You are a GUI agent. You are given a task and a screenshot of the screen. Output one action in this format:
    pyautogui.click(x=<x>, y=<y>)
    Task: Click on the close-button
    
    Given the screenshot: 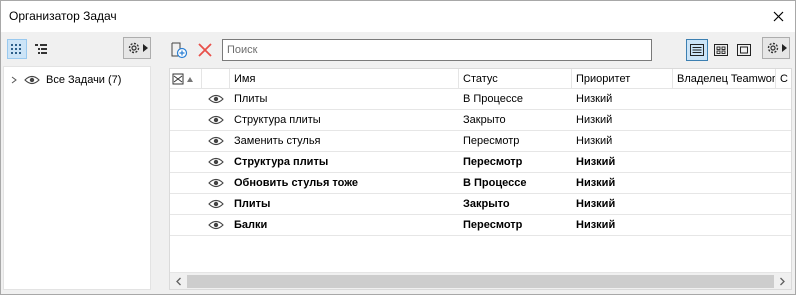 What is the action you would take?
    pyautogui.click(x=778, y=16)
    